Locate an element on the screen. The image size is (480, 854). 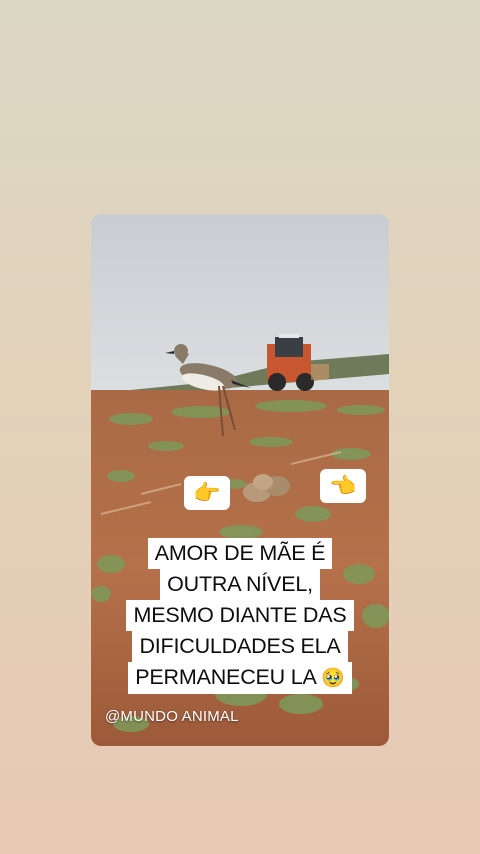
caption-line-5: PERMANECEU LA 🥹 is located at coordinates (240, 678).